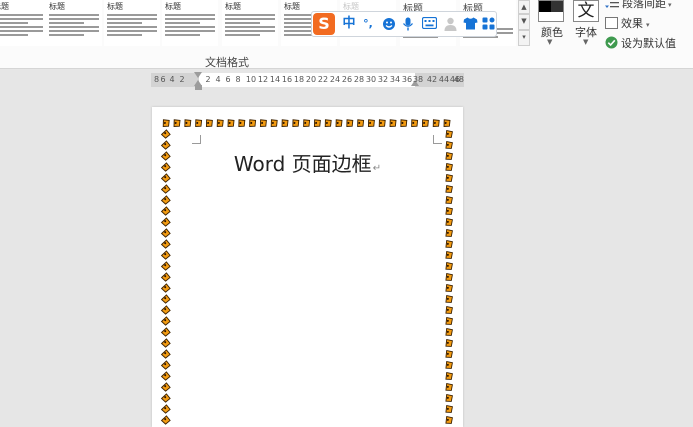 The height and width of the screenshot is (427, 693). What do you see at coordinates (196, 139) in the screenshot?
I see `margin-corner-mark` at bounding box center [196, 139].